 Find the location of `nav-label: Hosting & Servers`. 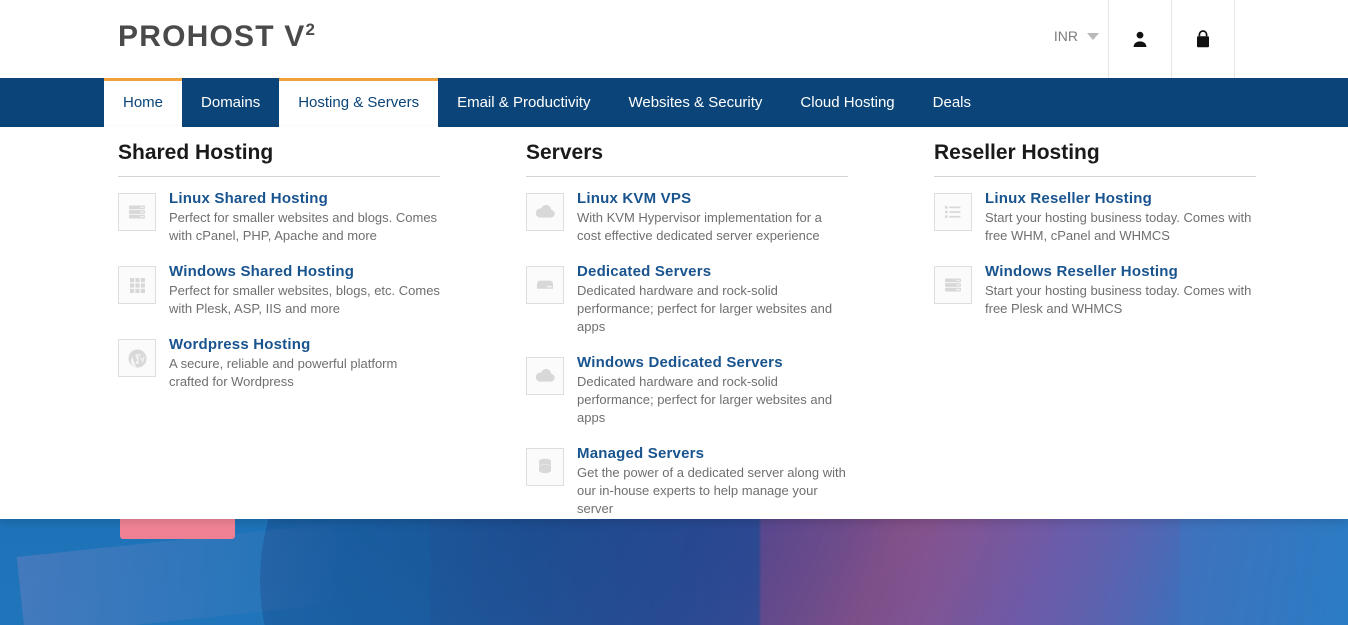

nav-label: Hosting & Servers is located at coordinates (359, 102).